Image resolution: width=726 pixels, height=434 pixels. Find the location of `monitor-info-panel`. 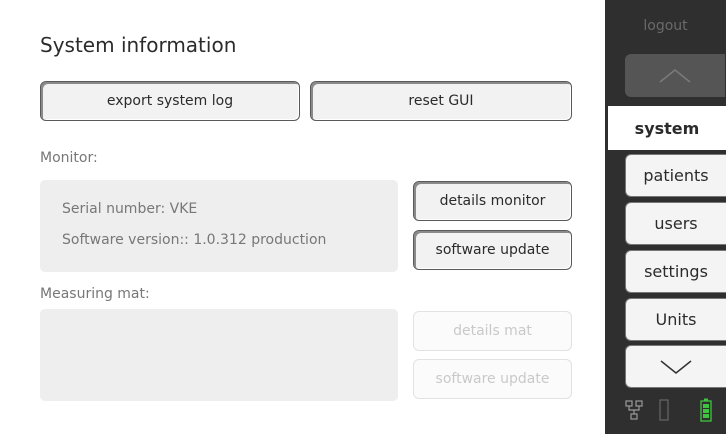

monitor-info-panel is located at coordinates (219, 226).